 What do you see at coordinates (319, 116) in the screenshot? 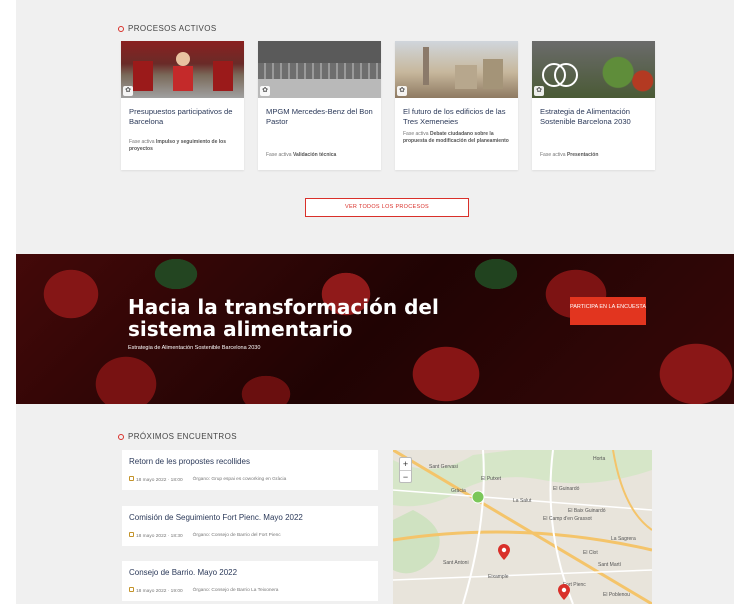
I see `card-title: MPGM Mercedes-Benz del Bon Pastor` at bounding box center [319, 116].